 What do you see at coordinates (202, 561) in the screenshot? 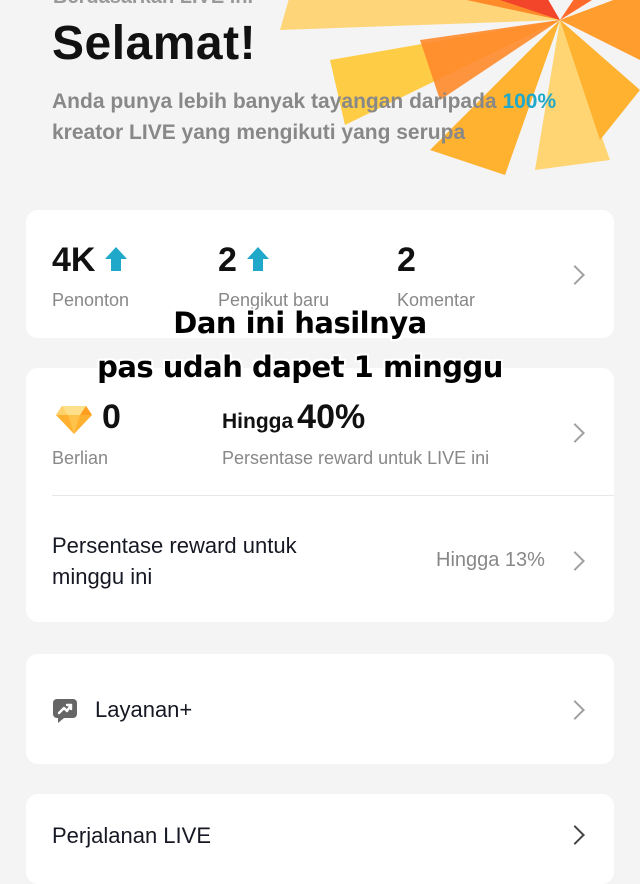
I see `weekly-reward-label: Persentase reward untuk minggu ini` at bounding box center [202, 561].